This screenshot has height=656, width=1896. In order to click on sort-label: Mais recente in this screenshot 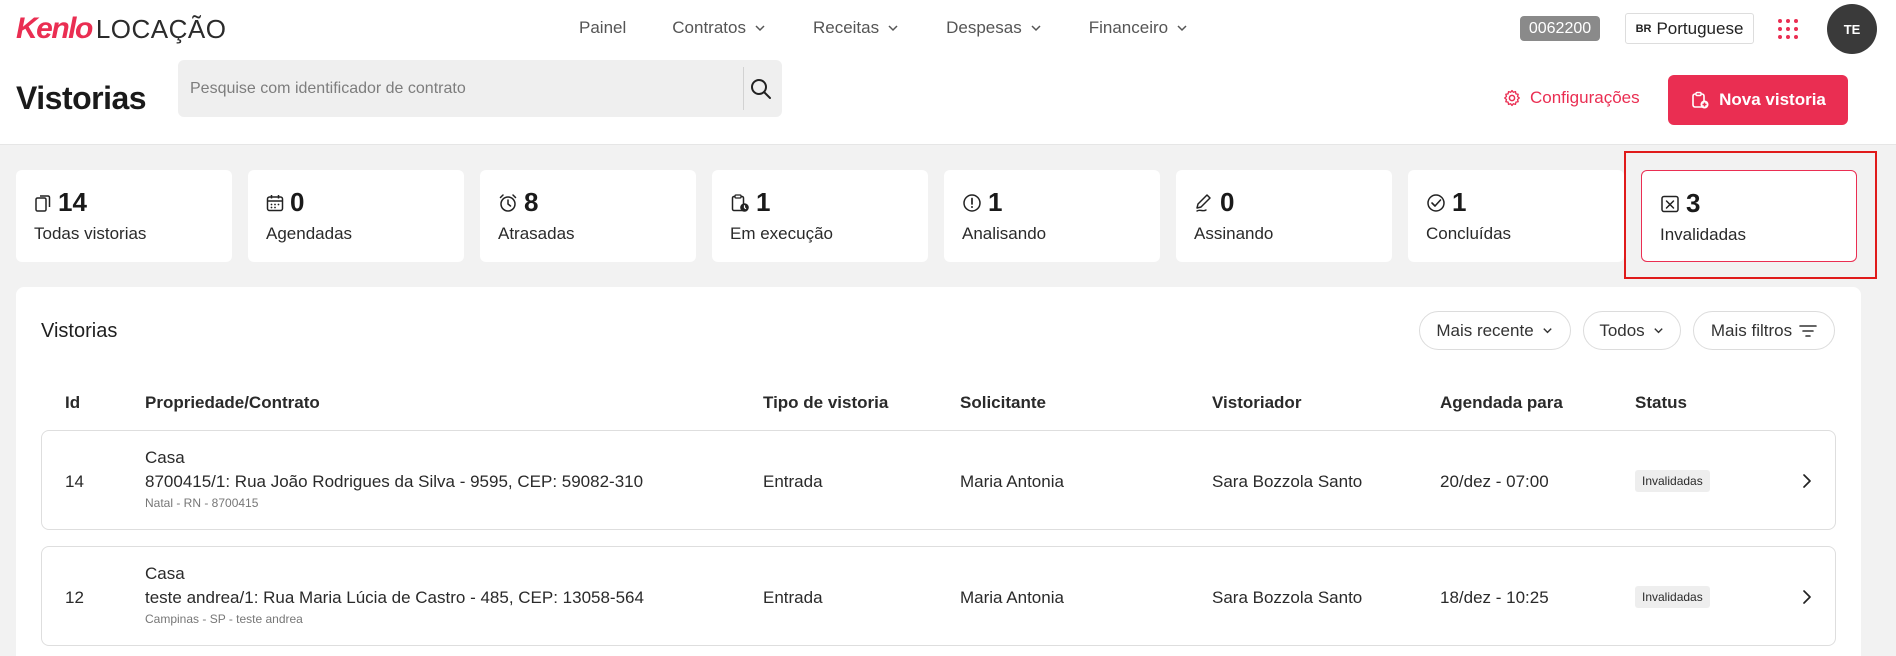, I will do `click(1485, 330)`.